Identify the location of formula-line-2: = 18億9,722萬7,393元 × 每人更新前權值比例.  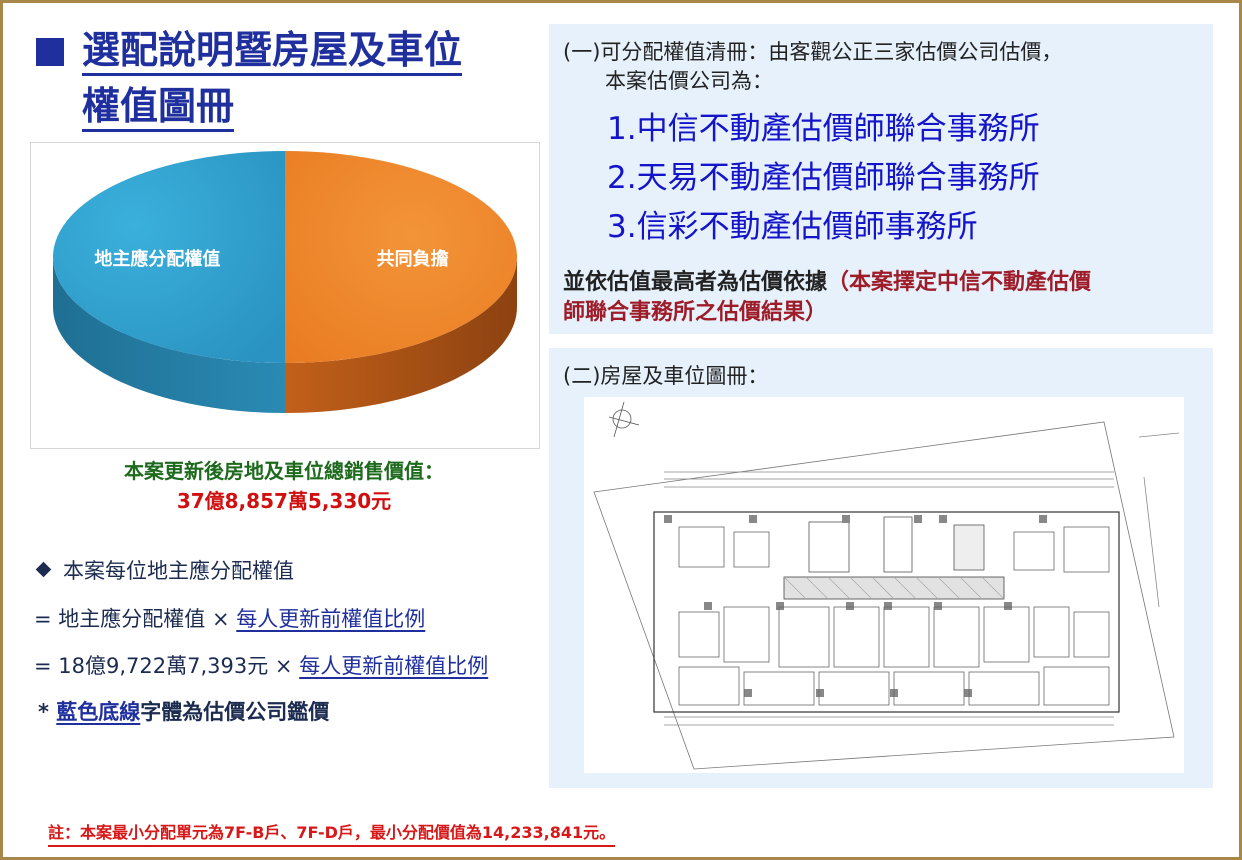
(261, 665).